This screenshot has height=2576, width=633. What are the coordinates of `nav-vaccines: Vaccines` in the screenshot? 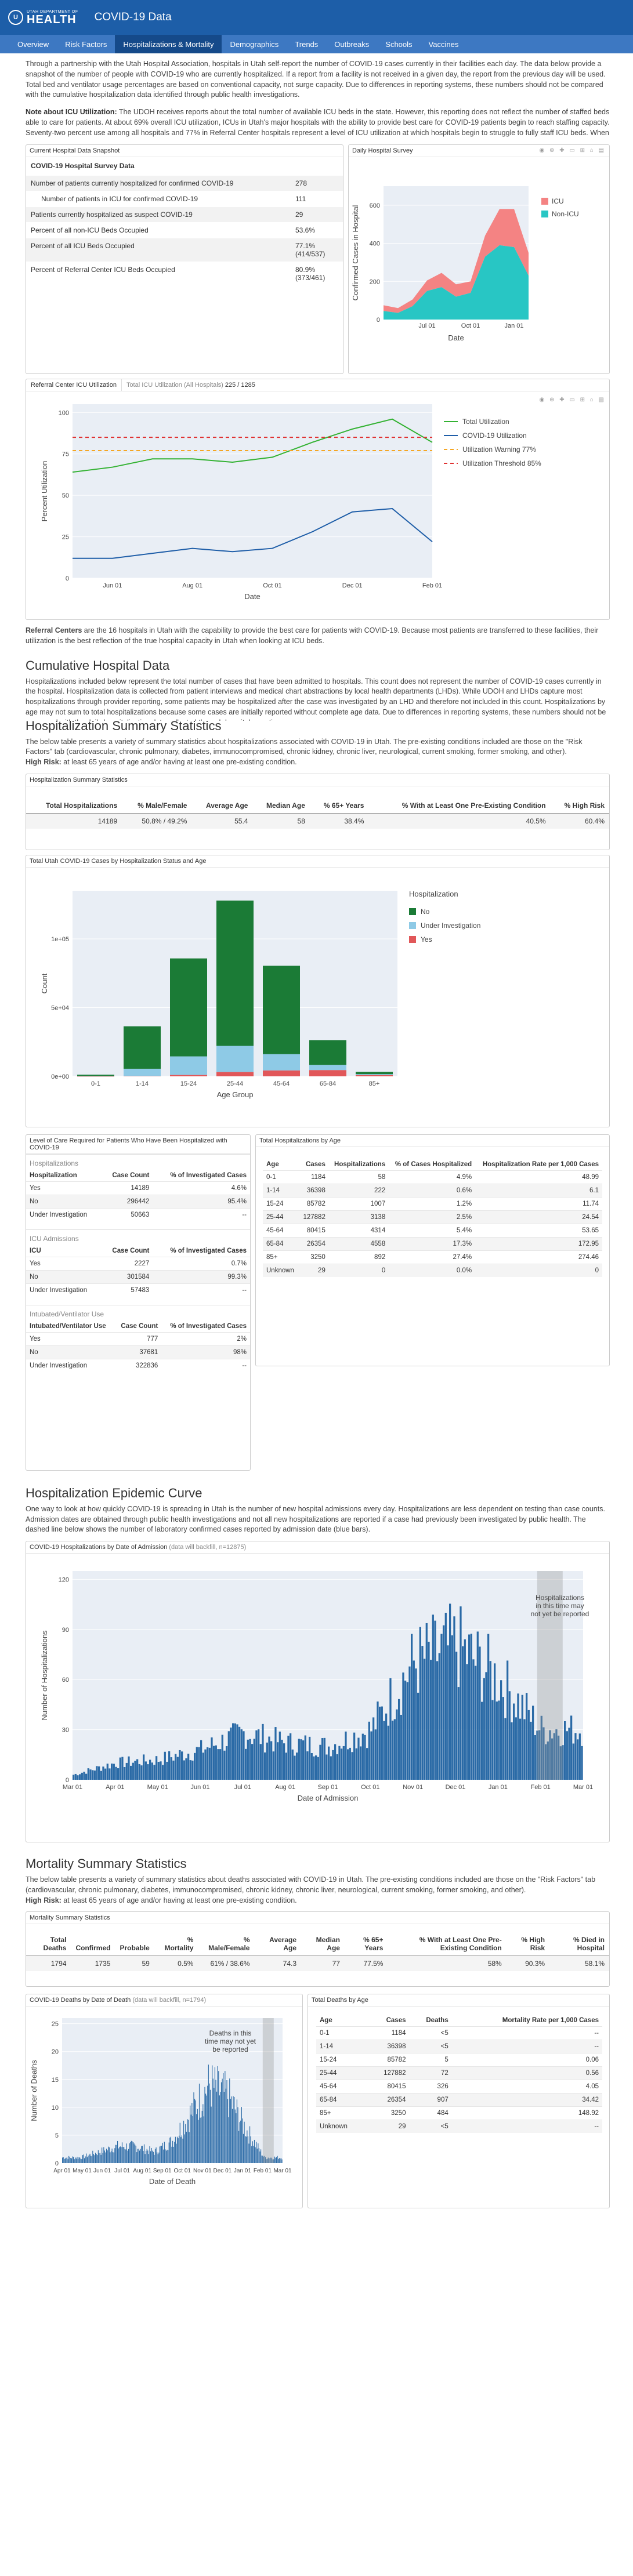 It's located at (444, 44).